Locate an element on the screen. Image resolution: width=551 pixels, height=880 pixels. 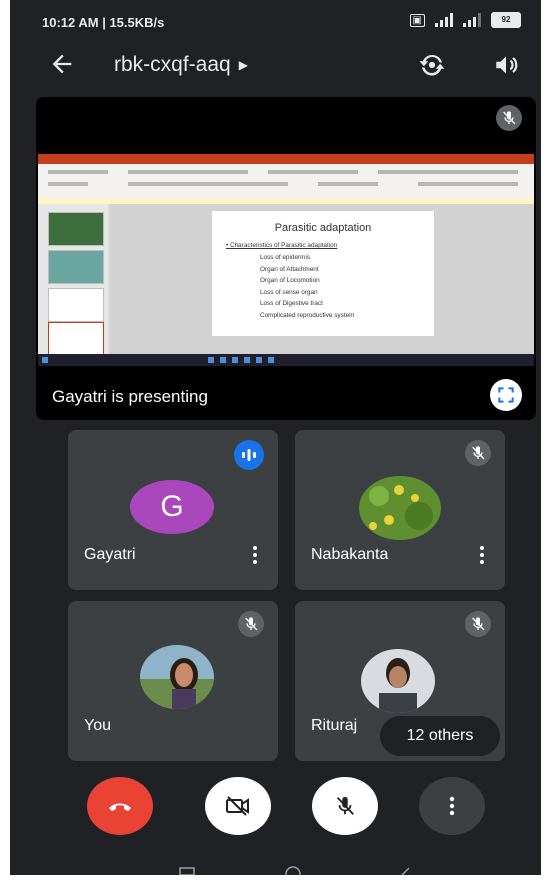
slide-thumbnails is located at coordinates (73, 280).